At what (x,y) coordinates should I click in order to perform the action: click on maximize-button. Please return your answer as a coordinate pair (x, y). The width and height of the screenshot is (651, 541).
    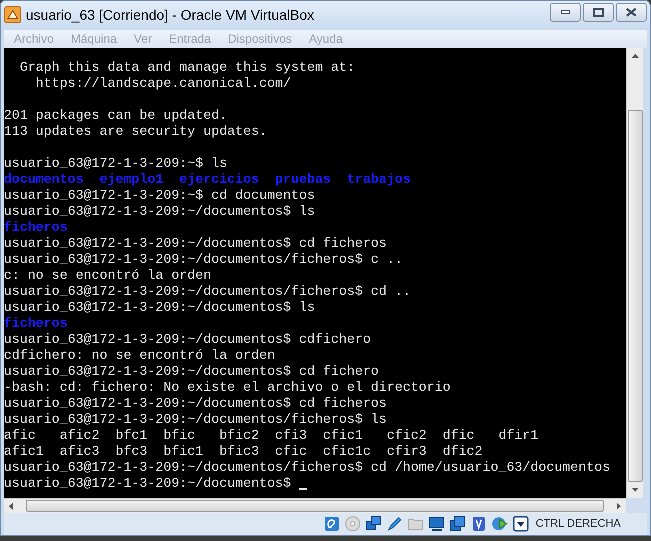
    Looking at the image, I should click on (598, 12).